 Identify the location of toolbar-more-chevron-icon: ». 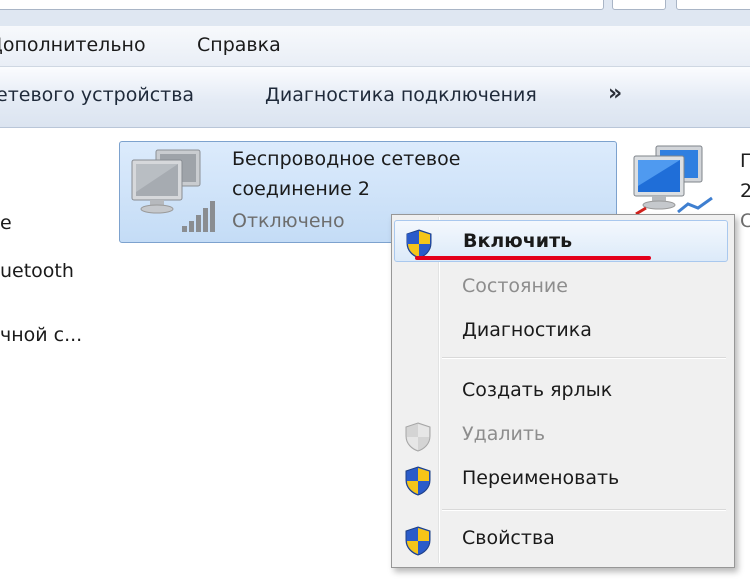
(615, 93).